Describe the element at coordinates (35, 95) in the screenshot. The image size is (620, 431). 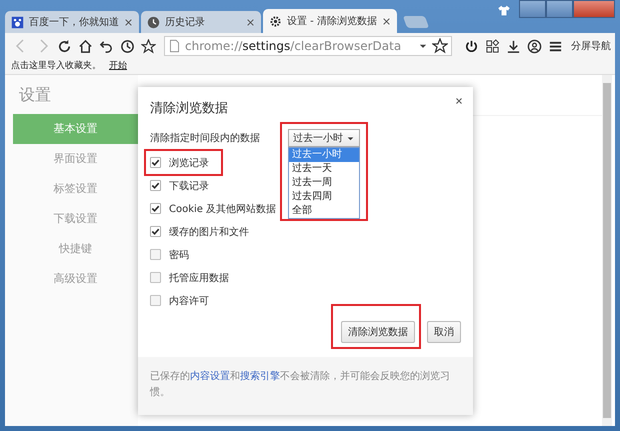
I see `settings-heading: 设置` at that location.